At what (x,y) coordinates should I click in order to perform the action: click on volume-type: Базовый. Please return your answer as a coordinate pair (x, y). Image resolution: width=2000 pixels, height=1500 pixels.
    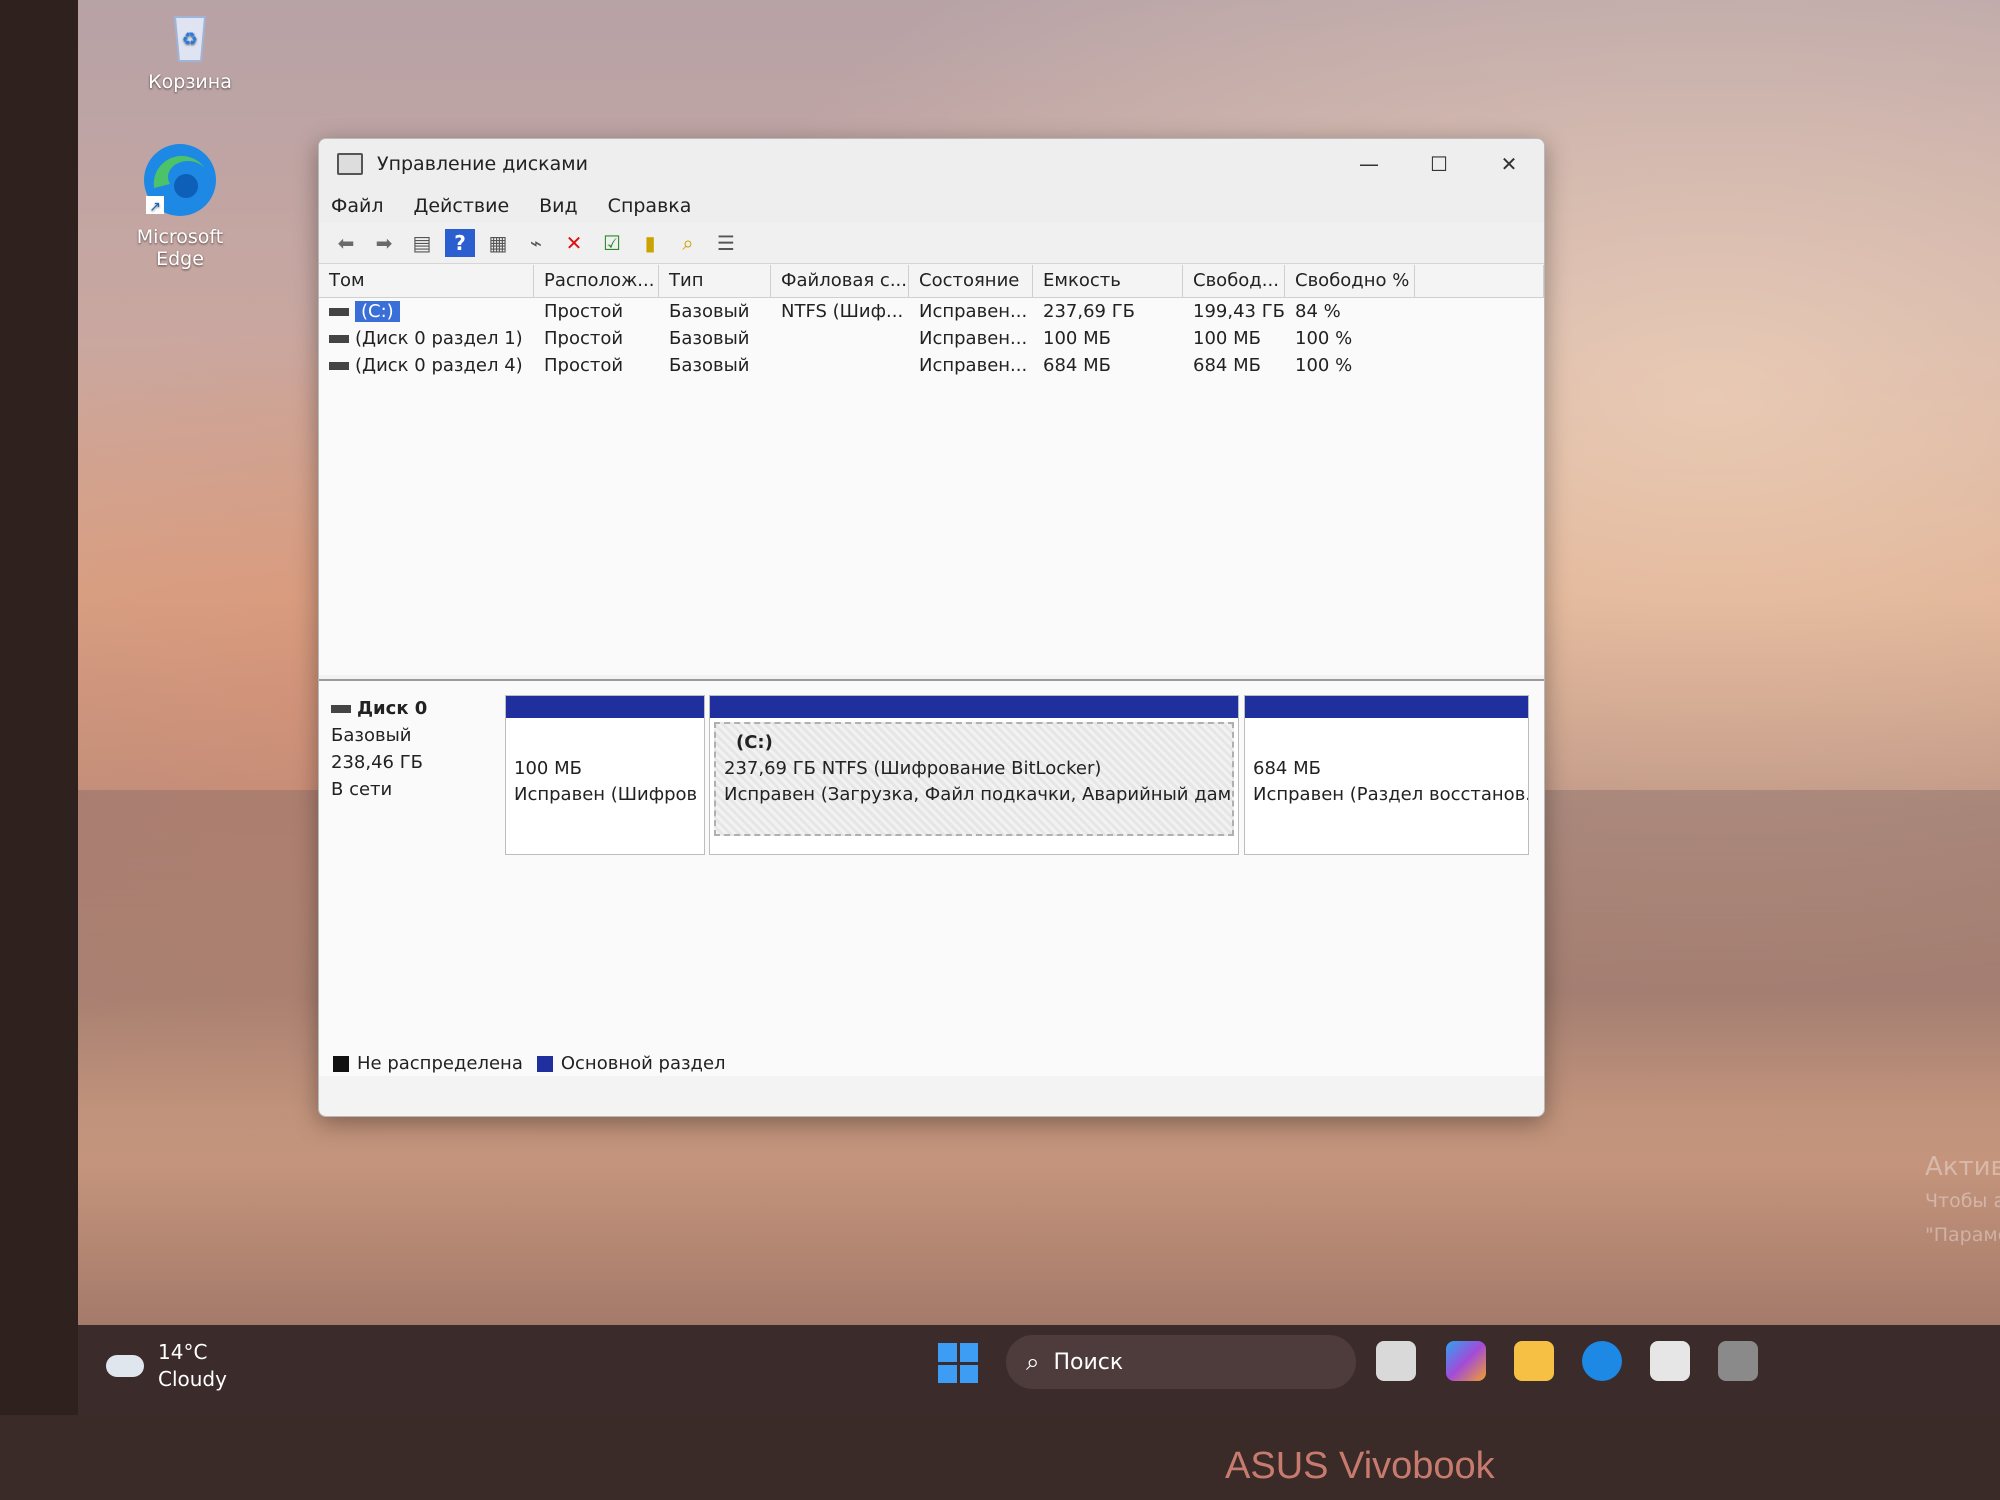
    Looking at the image, I should click on (709, 311).